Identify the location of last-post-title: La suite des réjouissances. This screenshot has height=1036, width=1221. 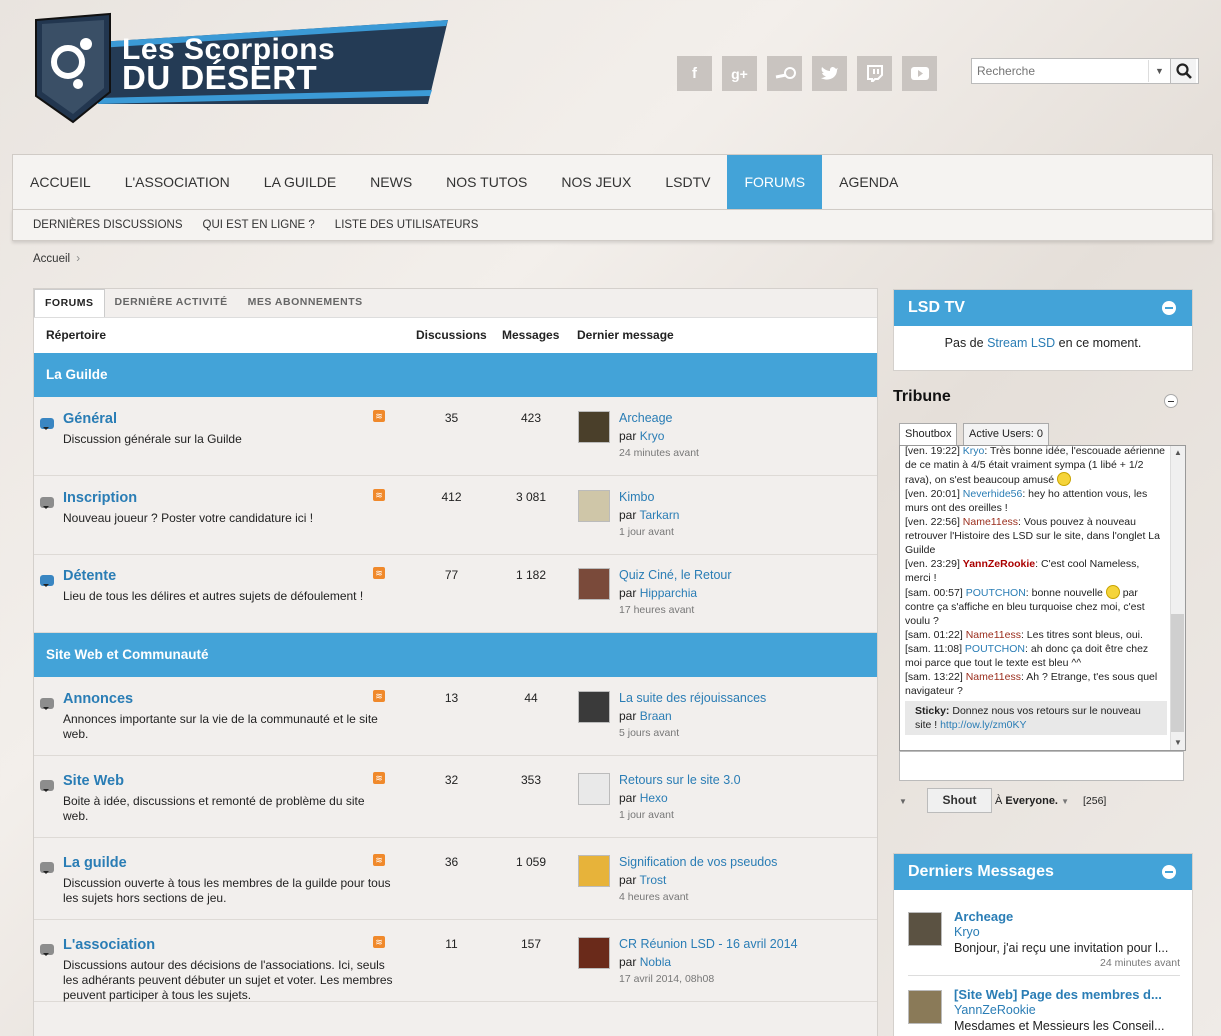
(692, 698).